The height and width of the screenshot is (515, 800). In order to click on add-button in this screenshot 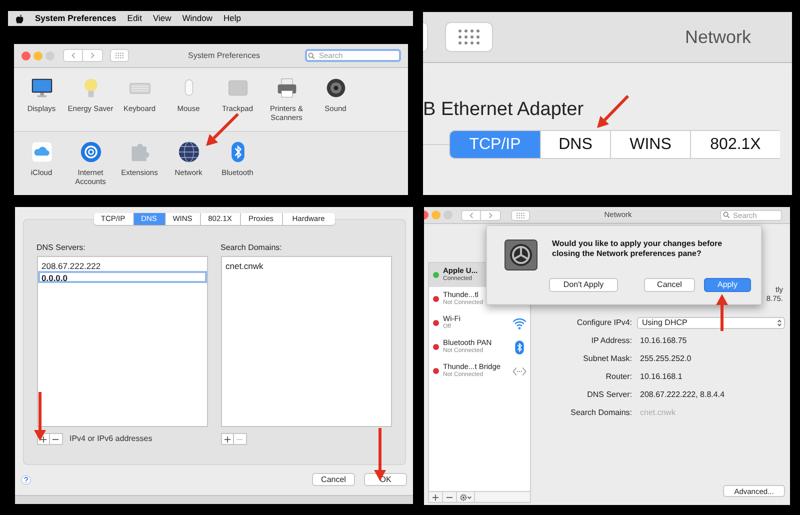, I will do `click(227, 439)`.